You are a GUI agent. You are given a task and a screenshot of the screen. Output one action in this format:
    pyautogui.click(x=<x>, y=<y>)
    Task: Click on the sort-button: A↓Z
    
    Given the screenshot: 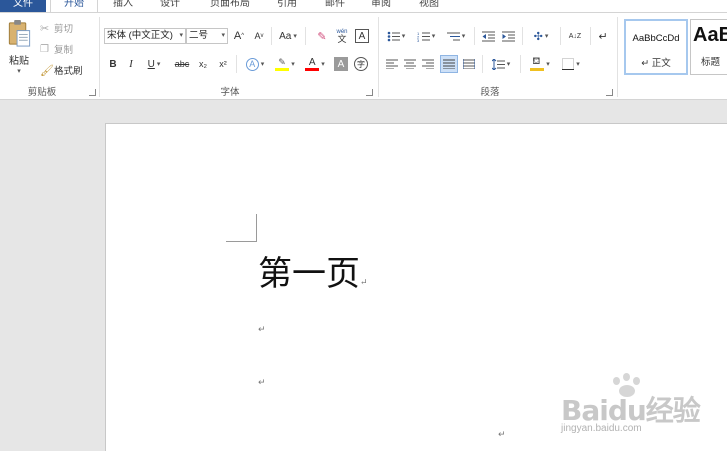 What is the action you would take?
    pyautogui.click(x=575, y=36)
    